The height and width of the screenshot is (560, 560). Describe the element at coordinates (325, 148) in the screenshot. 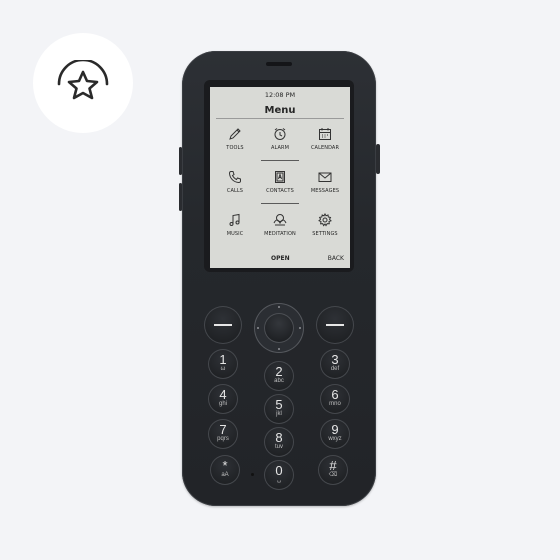

I see `app-label: CALENDAR` at that location.